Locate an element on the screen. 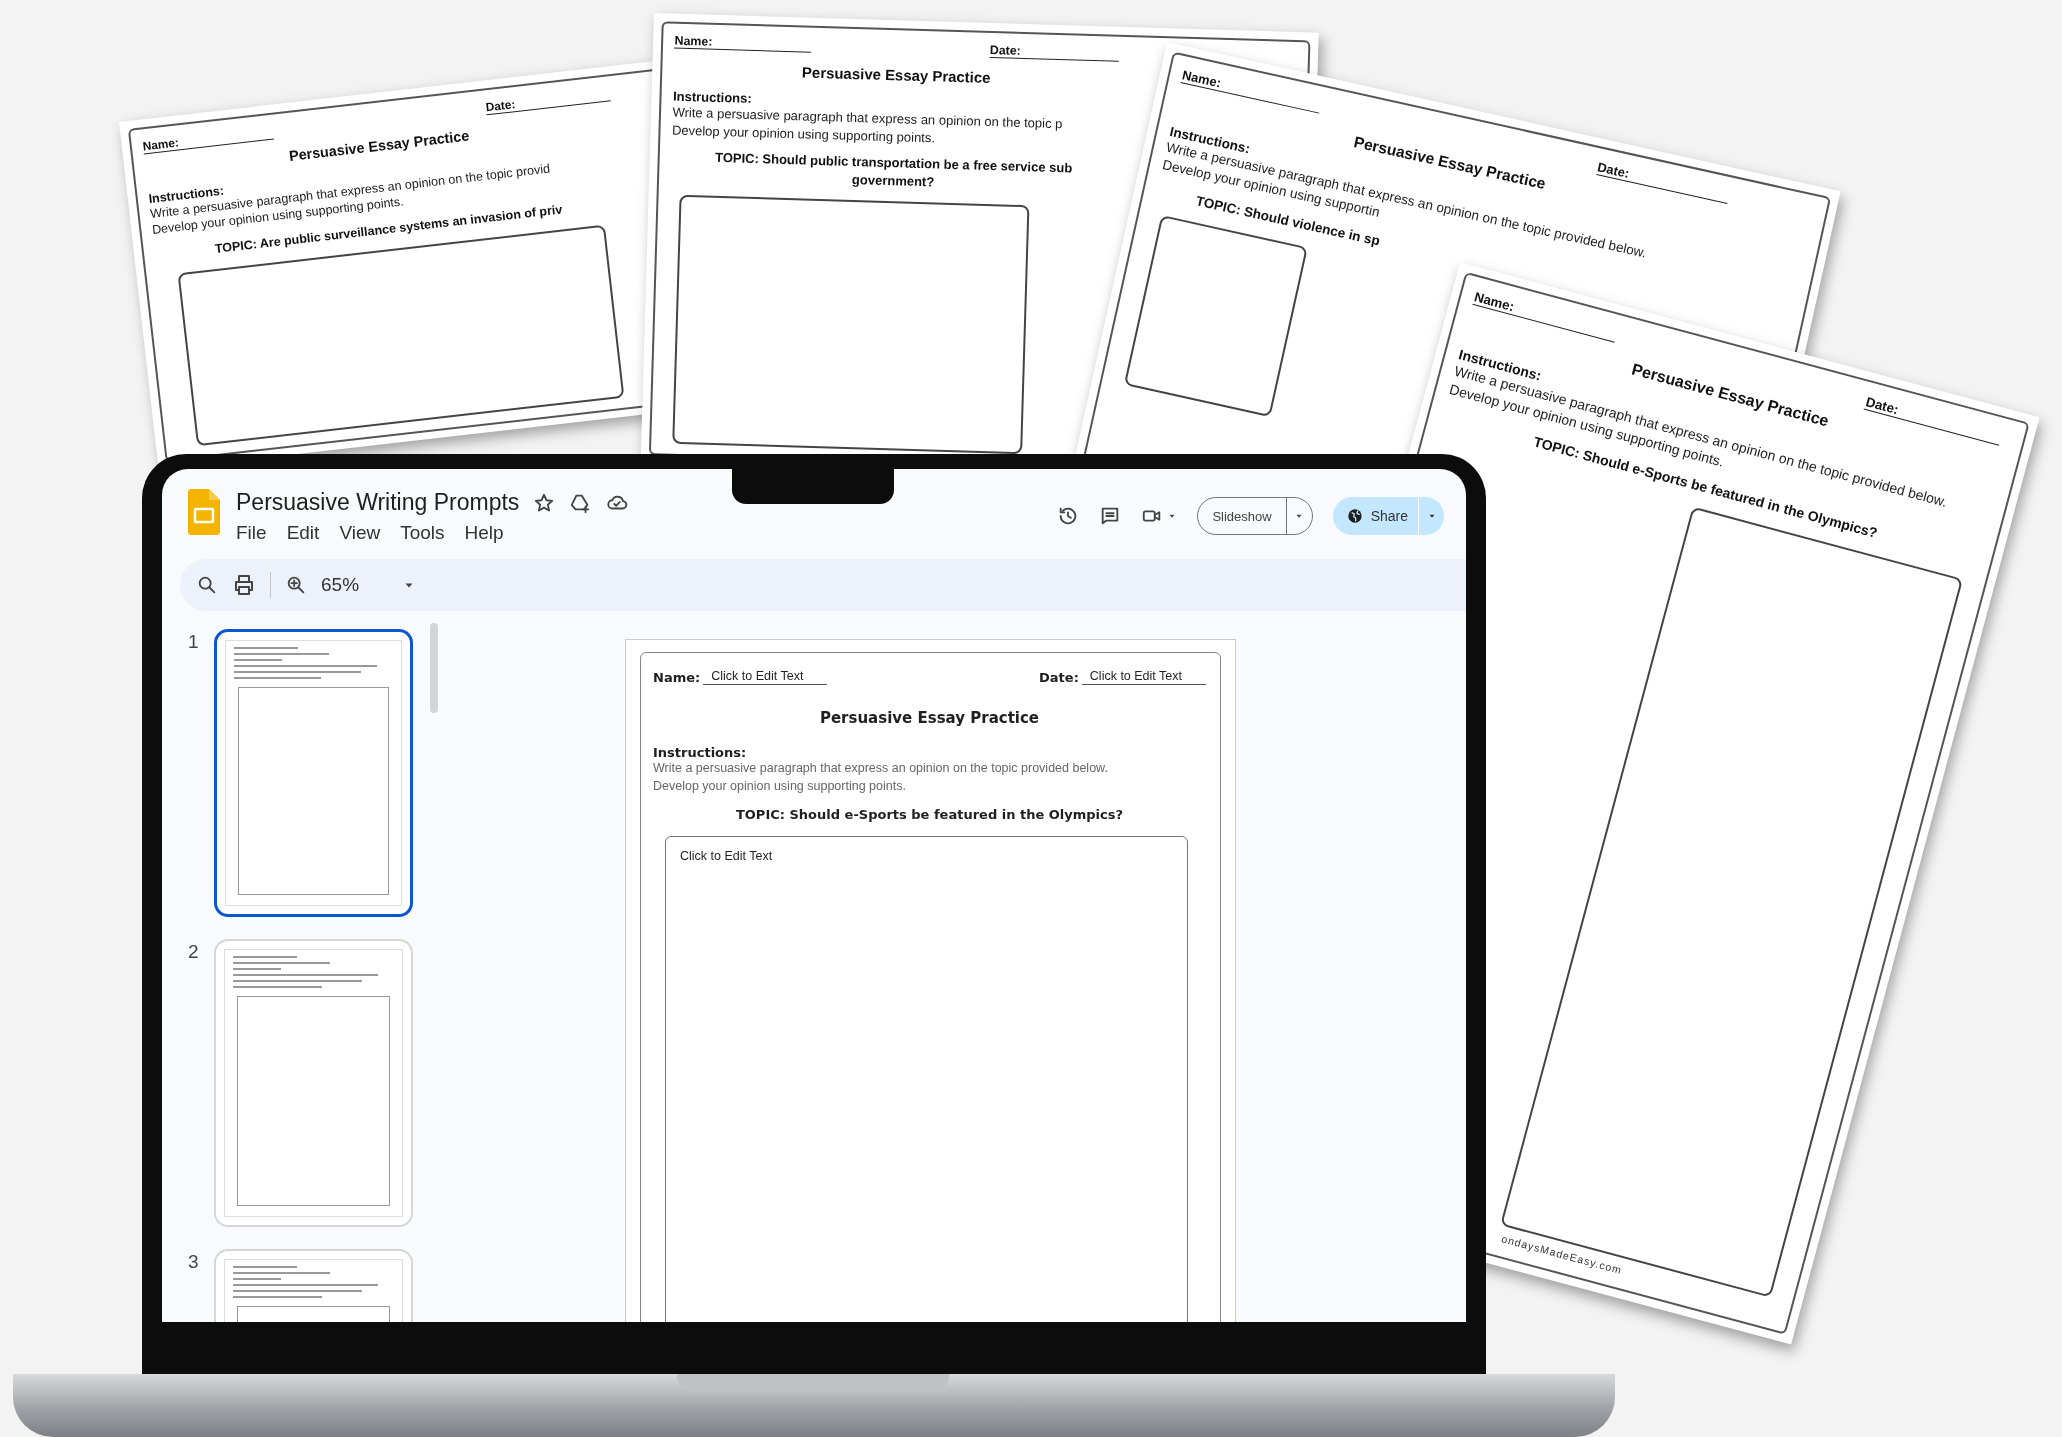 This screenshot has height=1437, width=2062. menu-item: View is located at coordinates (360, 533).